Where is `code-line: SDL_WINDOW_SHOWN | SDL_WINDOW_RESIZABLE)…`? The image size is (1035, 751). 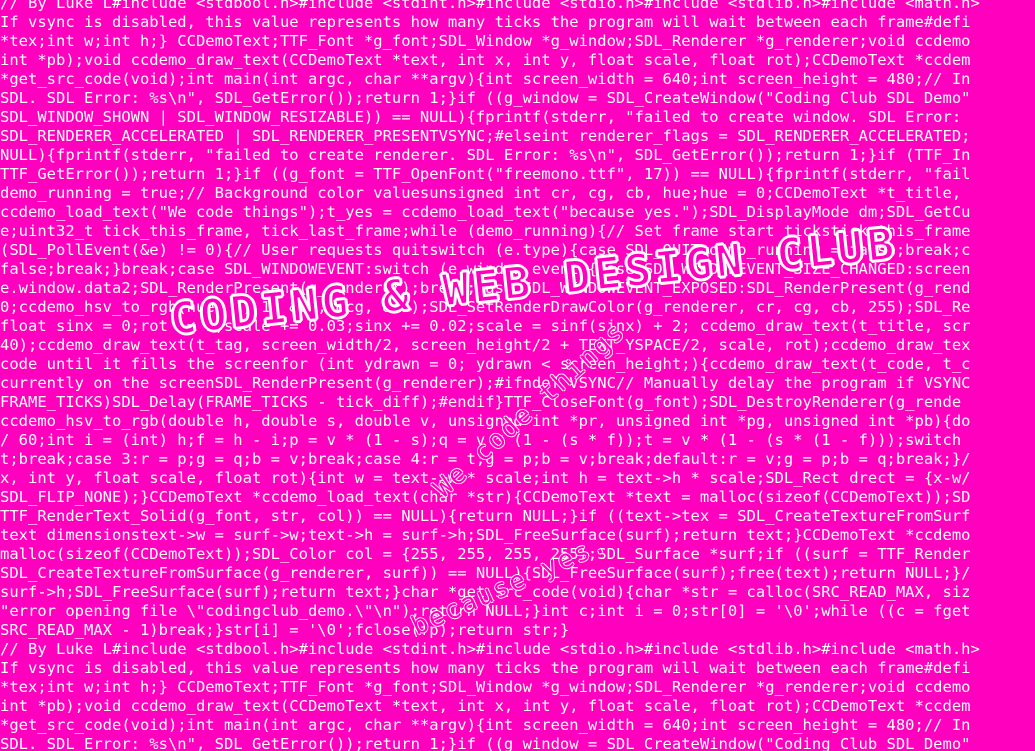 code-line: SDL_WINDOW_SHOWN | SDL_WINDOW_RESIZABLE)… is located at coordinates (481, 117).